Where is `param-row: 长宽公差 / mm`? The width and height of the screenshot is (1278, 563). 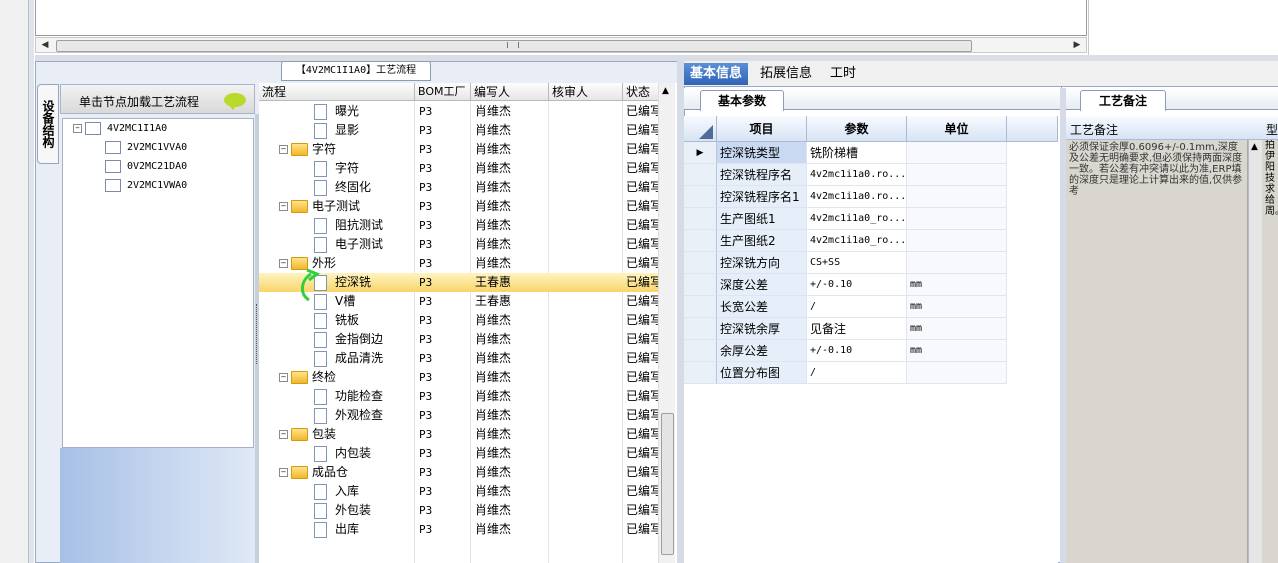
param-row: 长宽公差 / mm is located at coordinates (871, 307).